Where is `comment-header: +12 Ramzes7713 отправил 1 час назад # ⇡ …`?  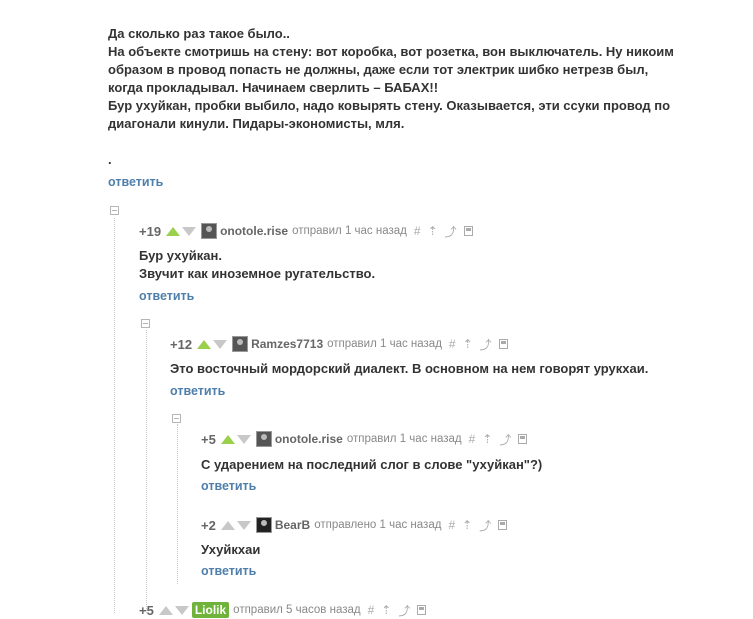 comment-header: +12 Ramzes7713 отправил 1 час назад # ⇡ … is located at coordinates (339, 344).